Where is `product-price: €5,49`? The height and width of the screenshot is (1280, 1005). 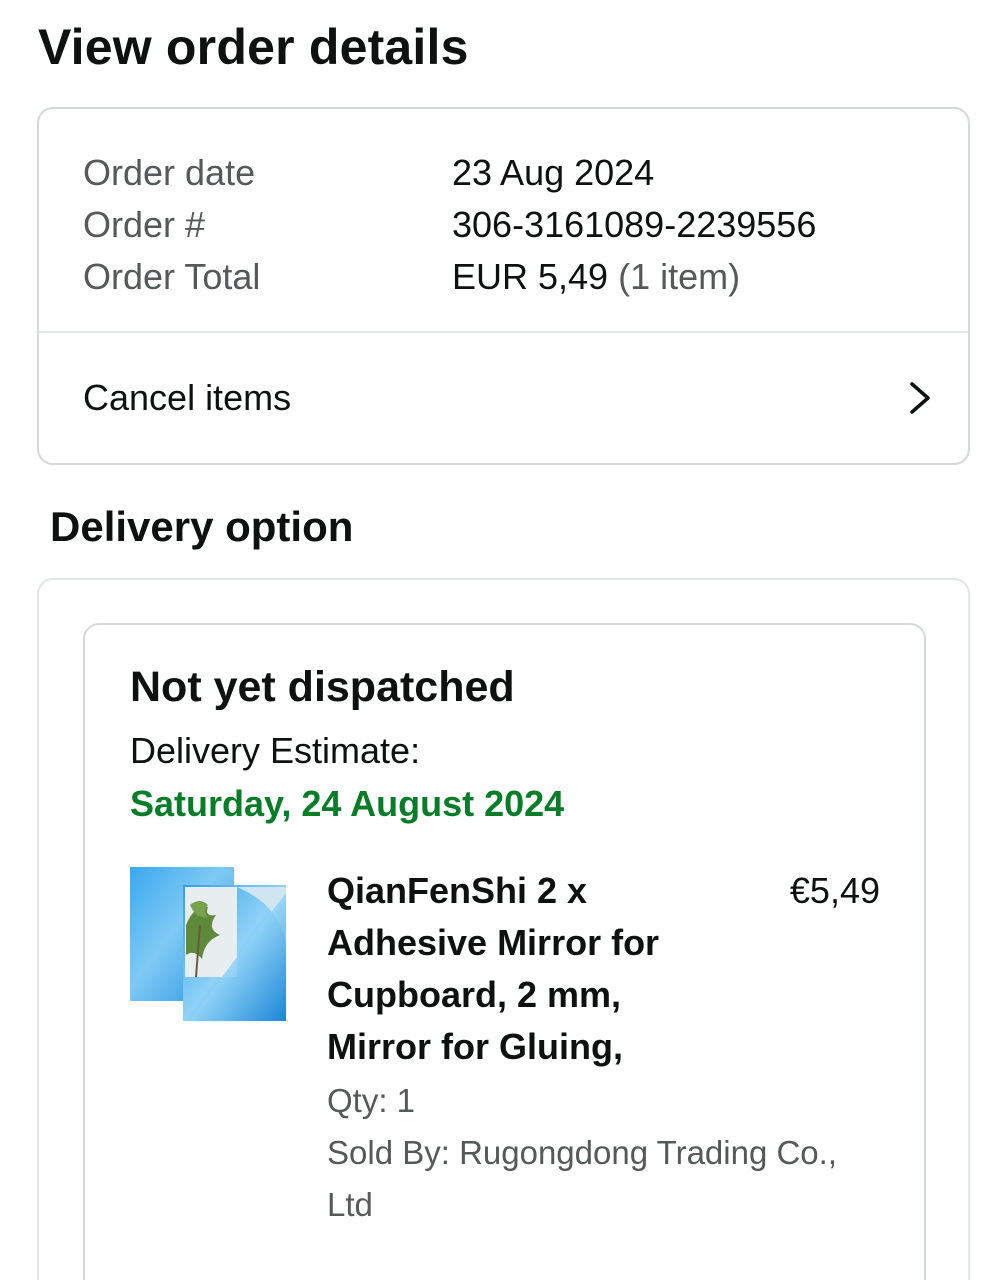
product-price: €5,49 is located at coordinates (834, 890).